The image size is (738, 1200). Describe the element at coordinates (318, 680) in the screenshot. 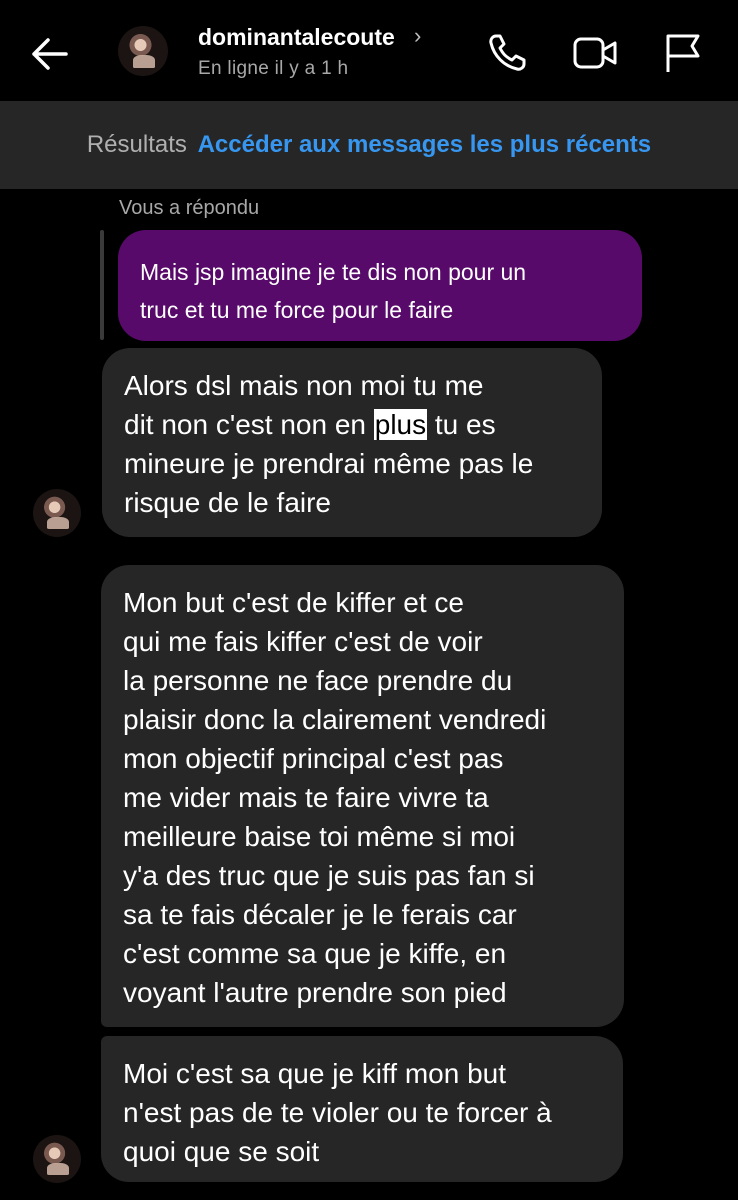

I see `message-line: la personne ne face prendre du` at that location.